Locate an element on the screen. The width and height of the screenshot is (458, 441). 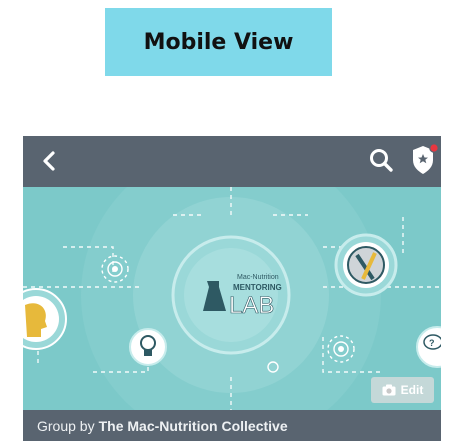
group-info-bar: Group by The Mac-Nutrition Collective is located at coordinates (232, 425).